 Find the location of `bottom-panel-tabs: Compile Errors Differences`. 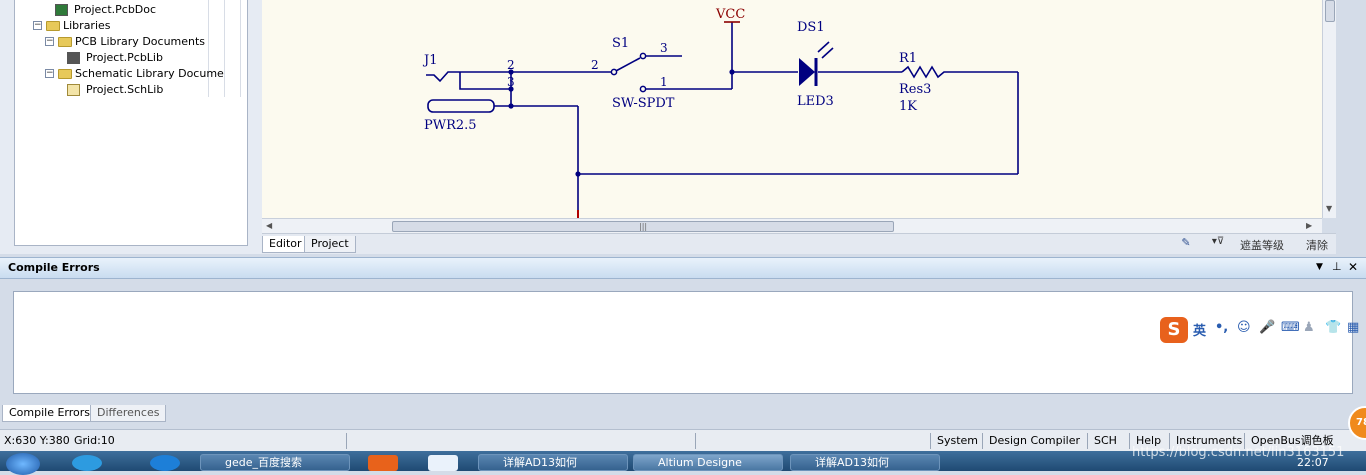

bottom-panel-tabs: Compile Errors Differences is located at coordinates (683, 415).